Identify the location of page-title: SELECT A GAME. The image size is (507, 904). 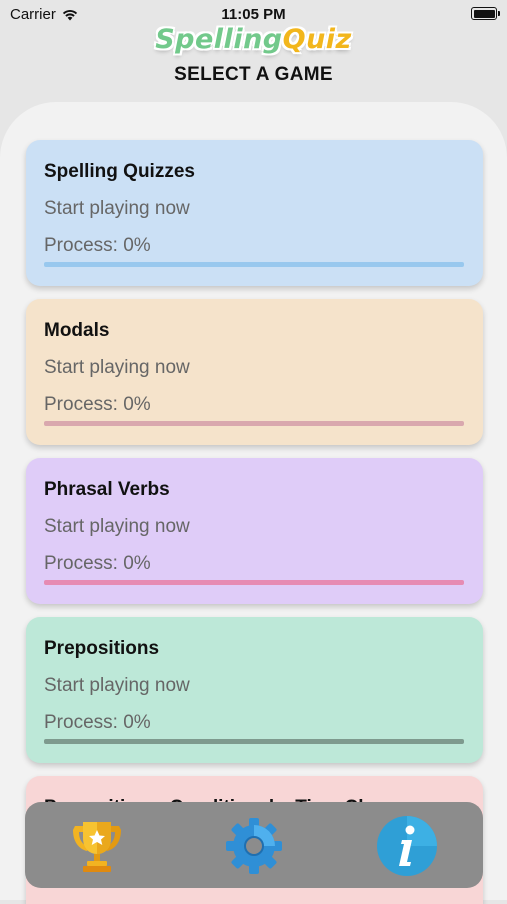
(253, 74).